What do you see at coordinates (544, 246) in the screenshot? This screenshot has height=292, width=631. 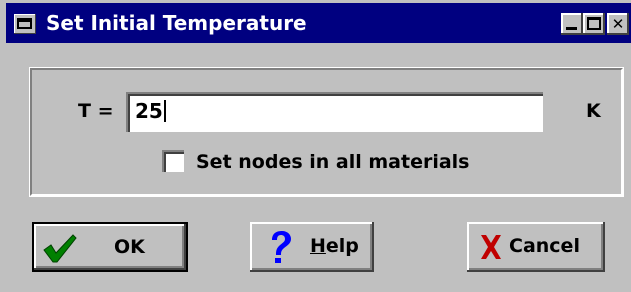 I see `cancel-button-label: Cancel` at bounding box center [544, 246].